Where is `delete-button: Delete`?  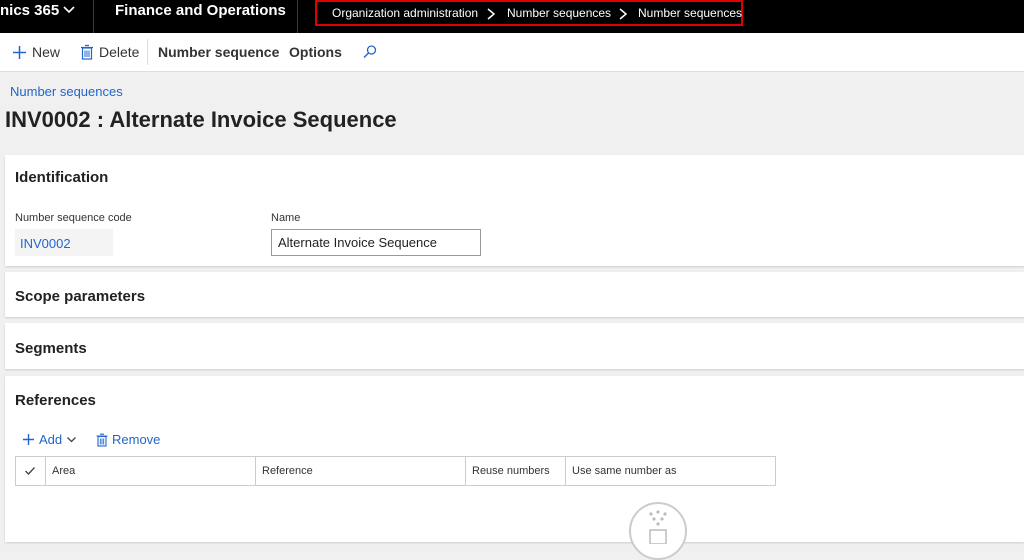
delete-button: Delete is located at coordinates (109, 52).